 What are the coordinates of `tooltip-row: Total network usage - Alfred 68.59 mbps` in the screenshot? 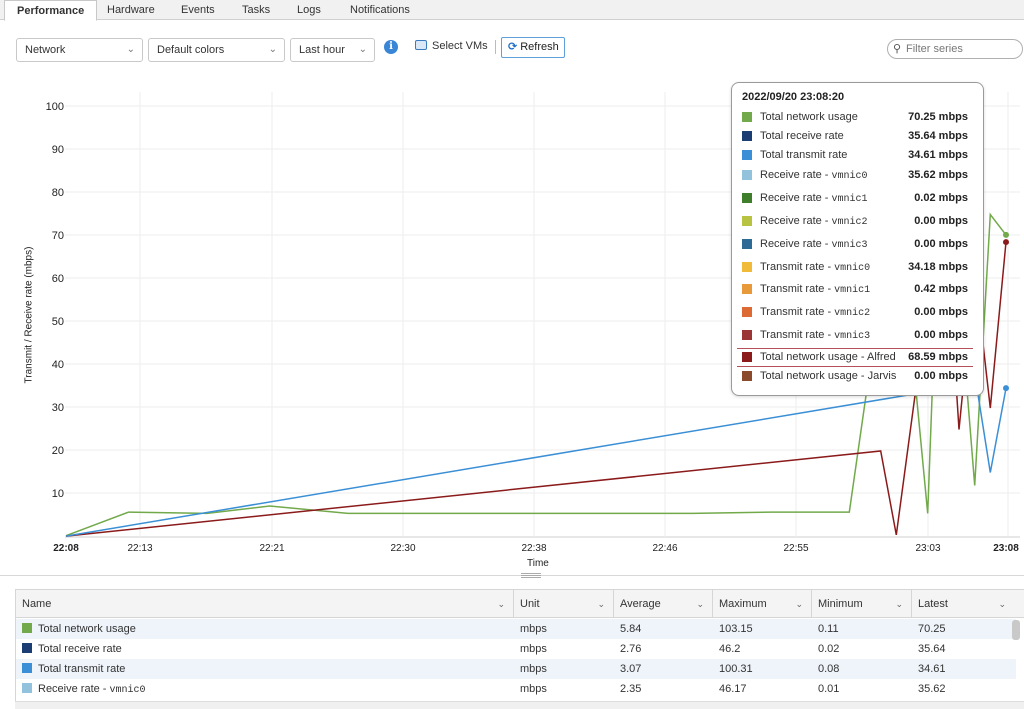 It's located at (860, 357).